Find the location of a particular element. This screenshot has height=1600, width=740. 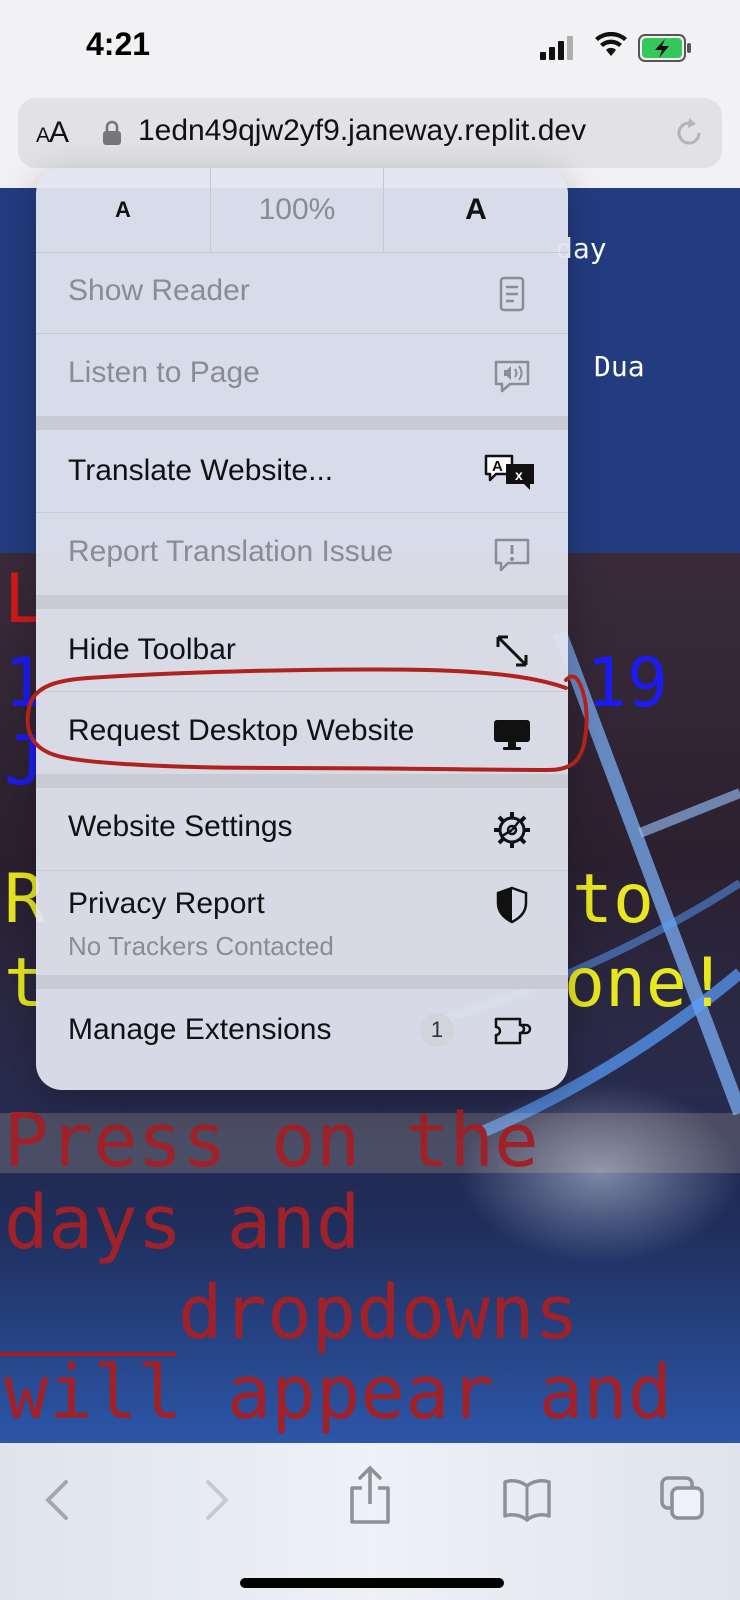

instruction-line-1: Press on the is located at coordinates (271, 1141).